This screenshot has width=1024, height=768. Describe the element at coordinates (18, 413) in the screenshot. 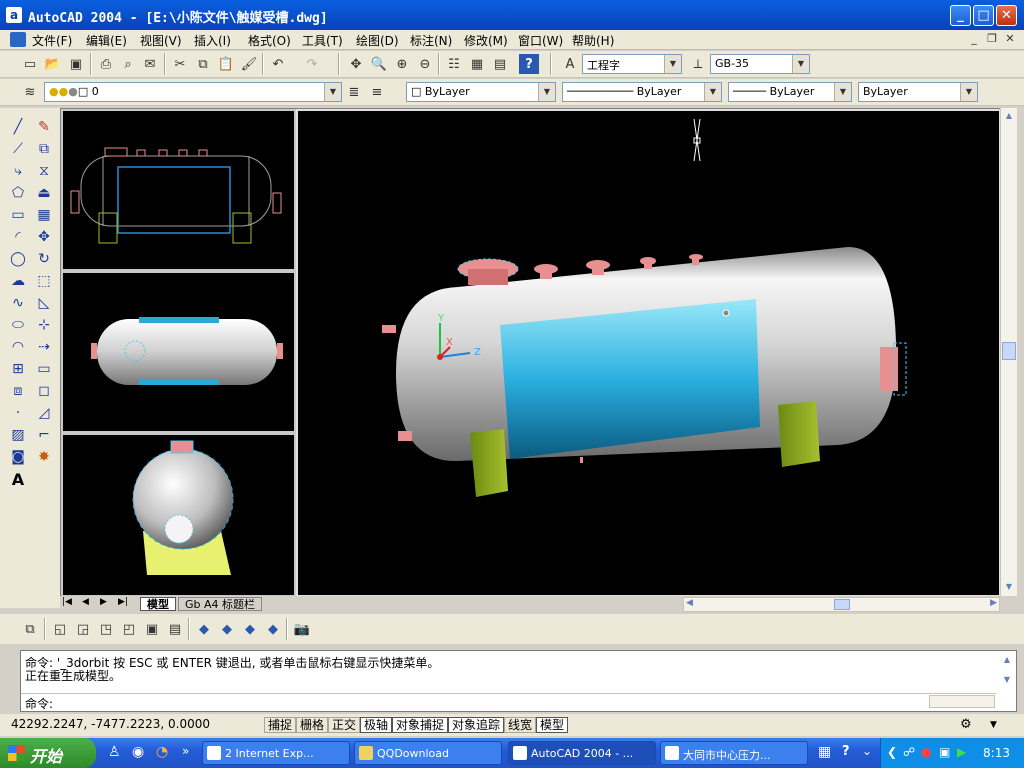

I see `point-icon: ·` at that location.